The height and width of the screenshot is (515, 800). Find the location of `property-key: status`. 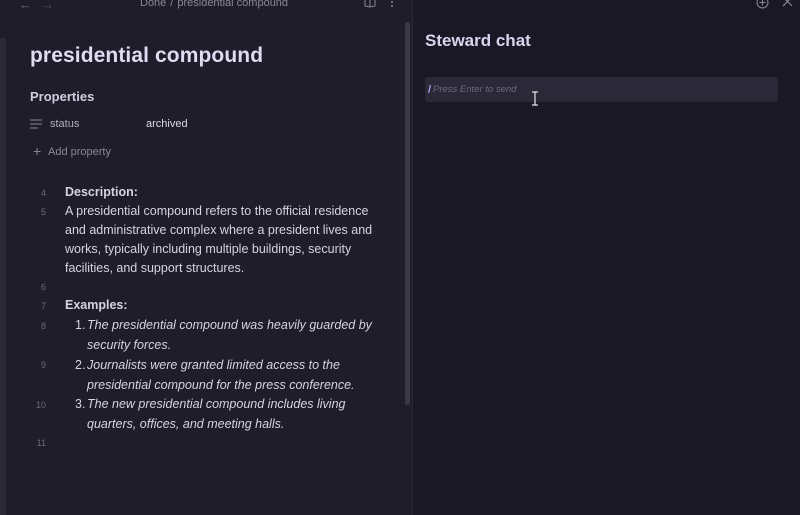

property-key: status is located at coordinates (64, 124).